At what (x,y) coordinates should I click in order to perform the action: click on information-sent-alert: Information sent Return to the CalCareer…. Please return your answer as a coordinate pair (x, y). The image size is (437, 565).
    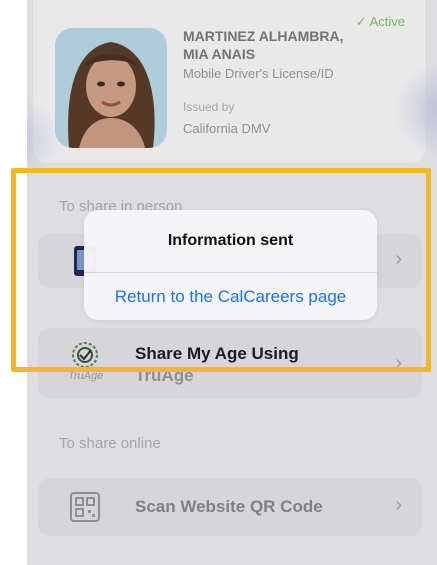
    Looking at the image, I should click on (230, 265).